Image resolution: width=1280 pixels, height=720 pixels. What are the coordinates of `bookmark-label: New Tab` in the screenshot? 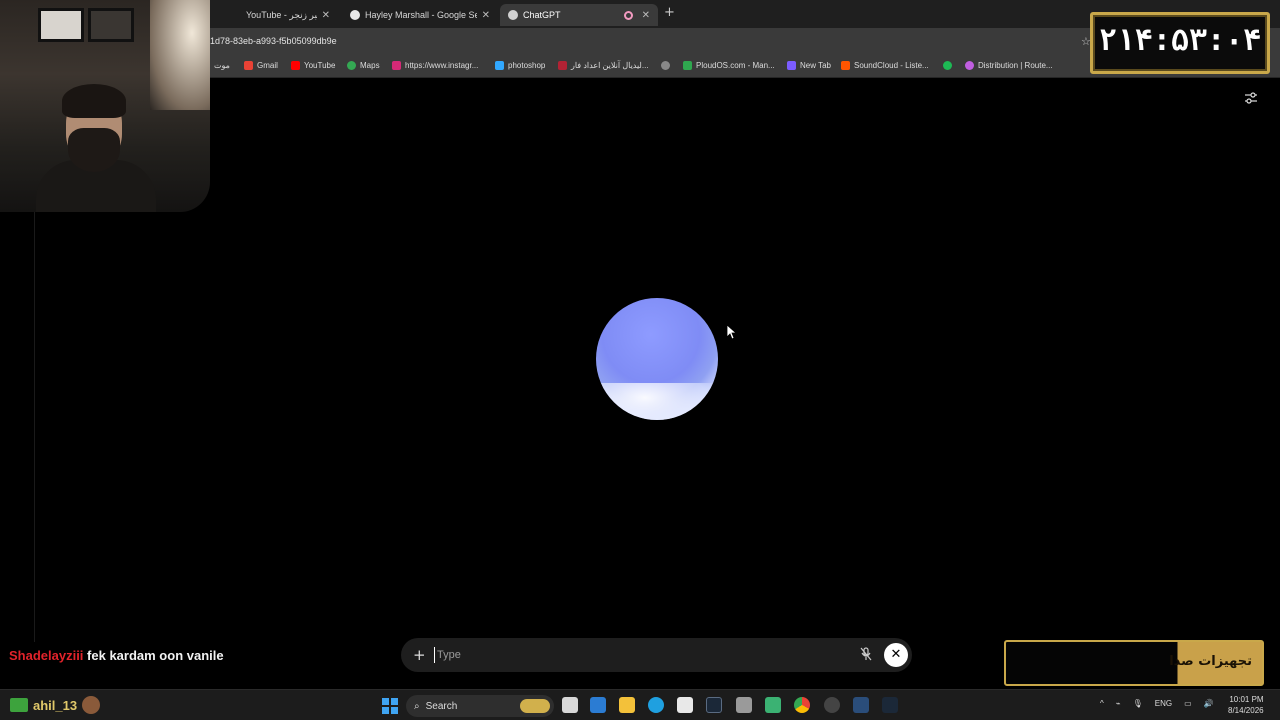 It's located at (815, 65).